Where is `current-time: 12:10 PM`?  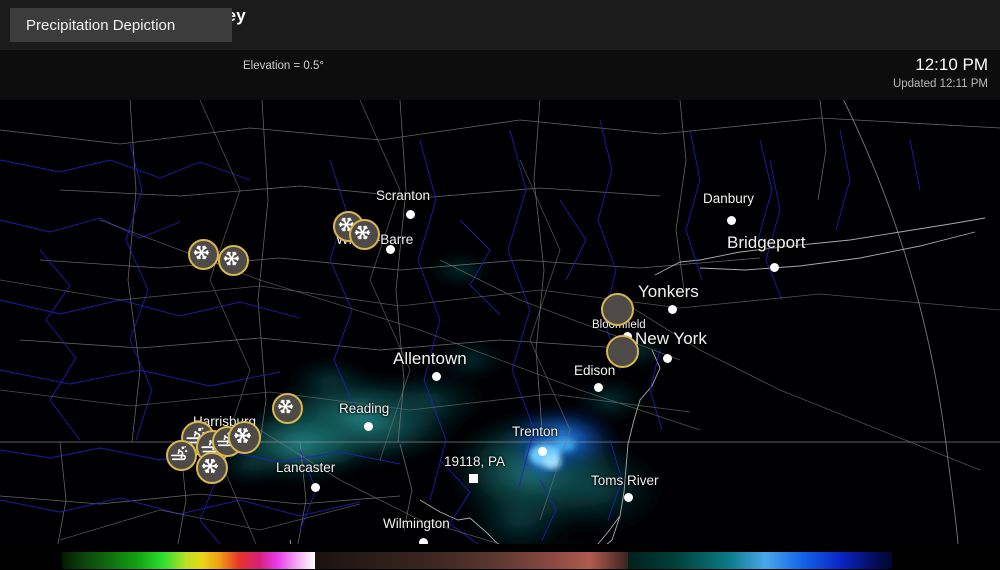
current-time: 12:10 PM is located at coordinates (951, 64).